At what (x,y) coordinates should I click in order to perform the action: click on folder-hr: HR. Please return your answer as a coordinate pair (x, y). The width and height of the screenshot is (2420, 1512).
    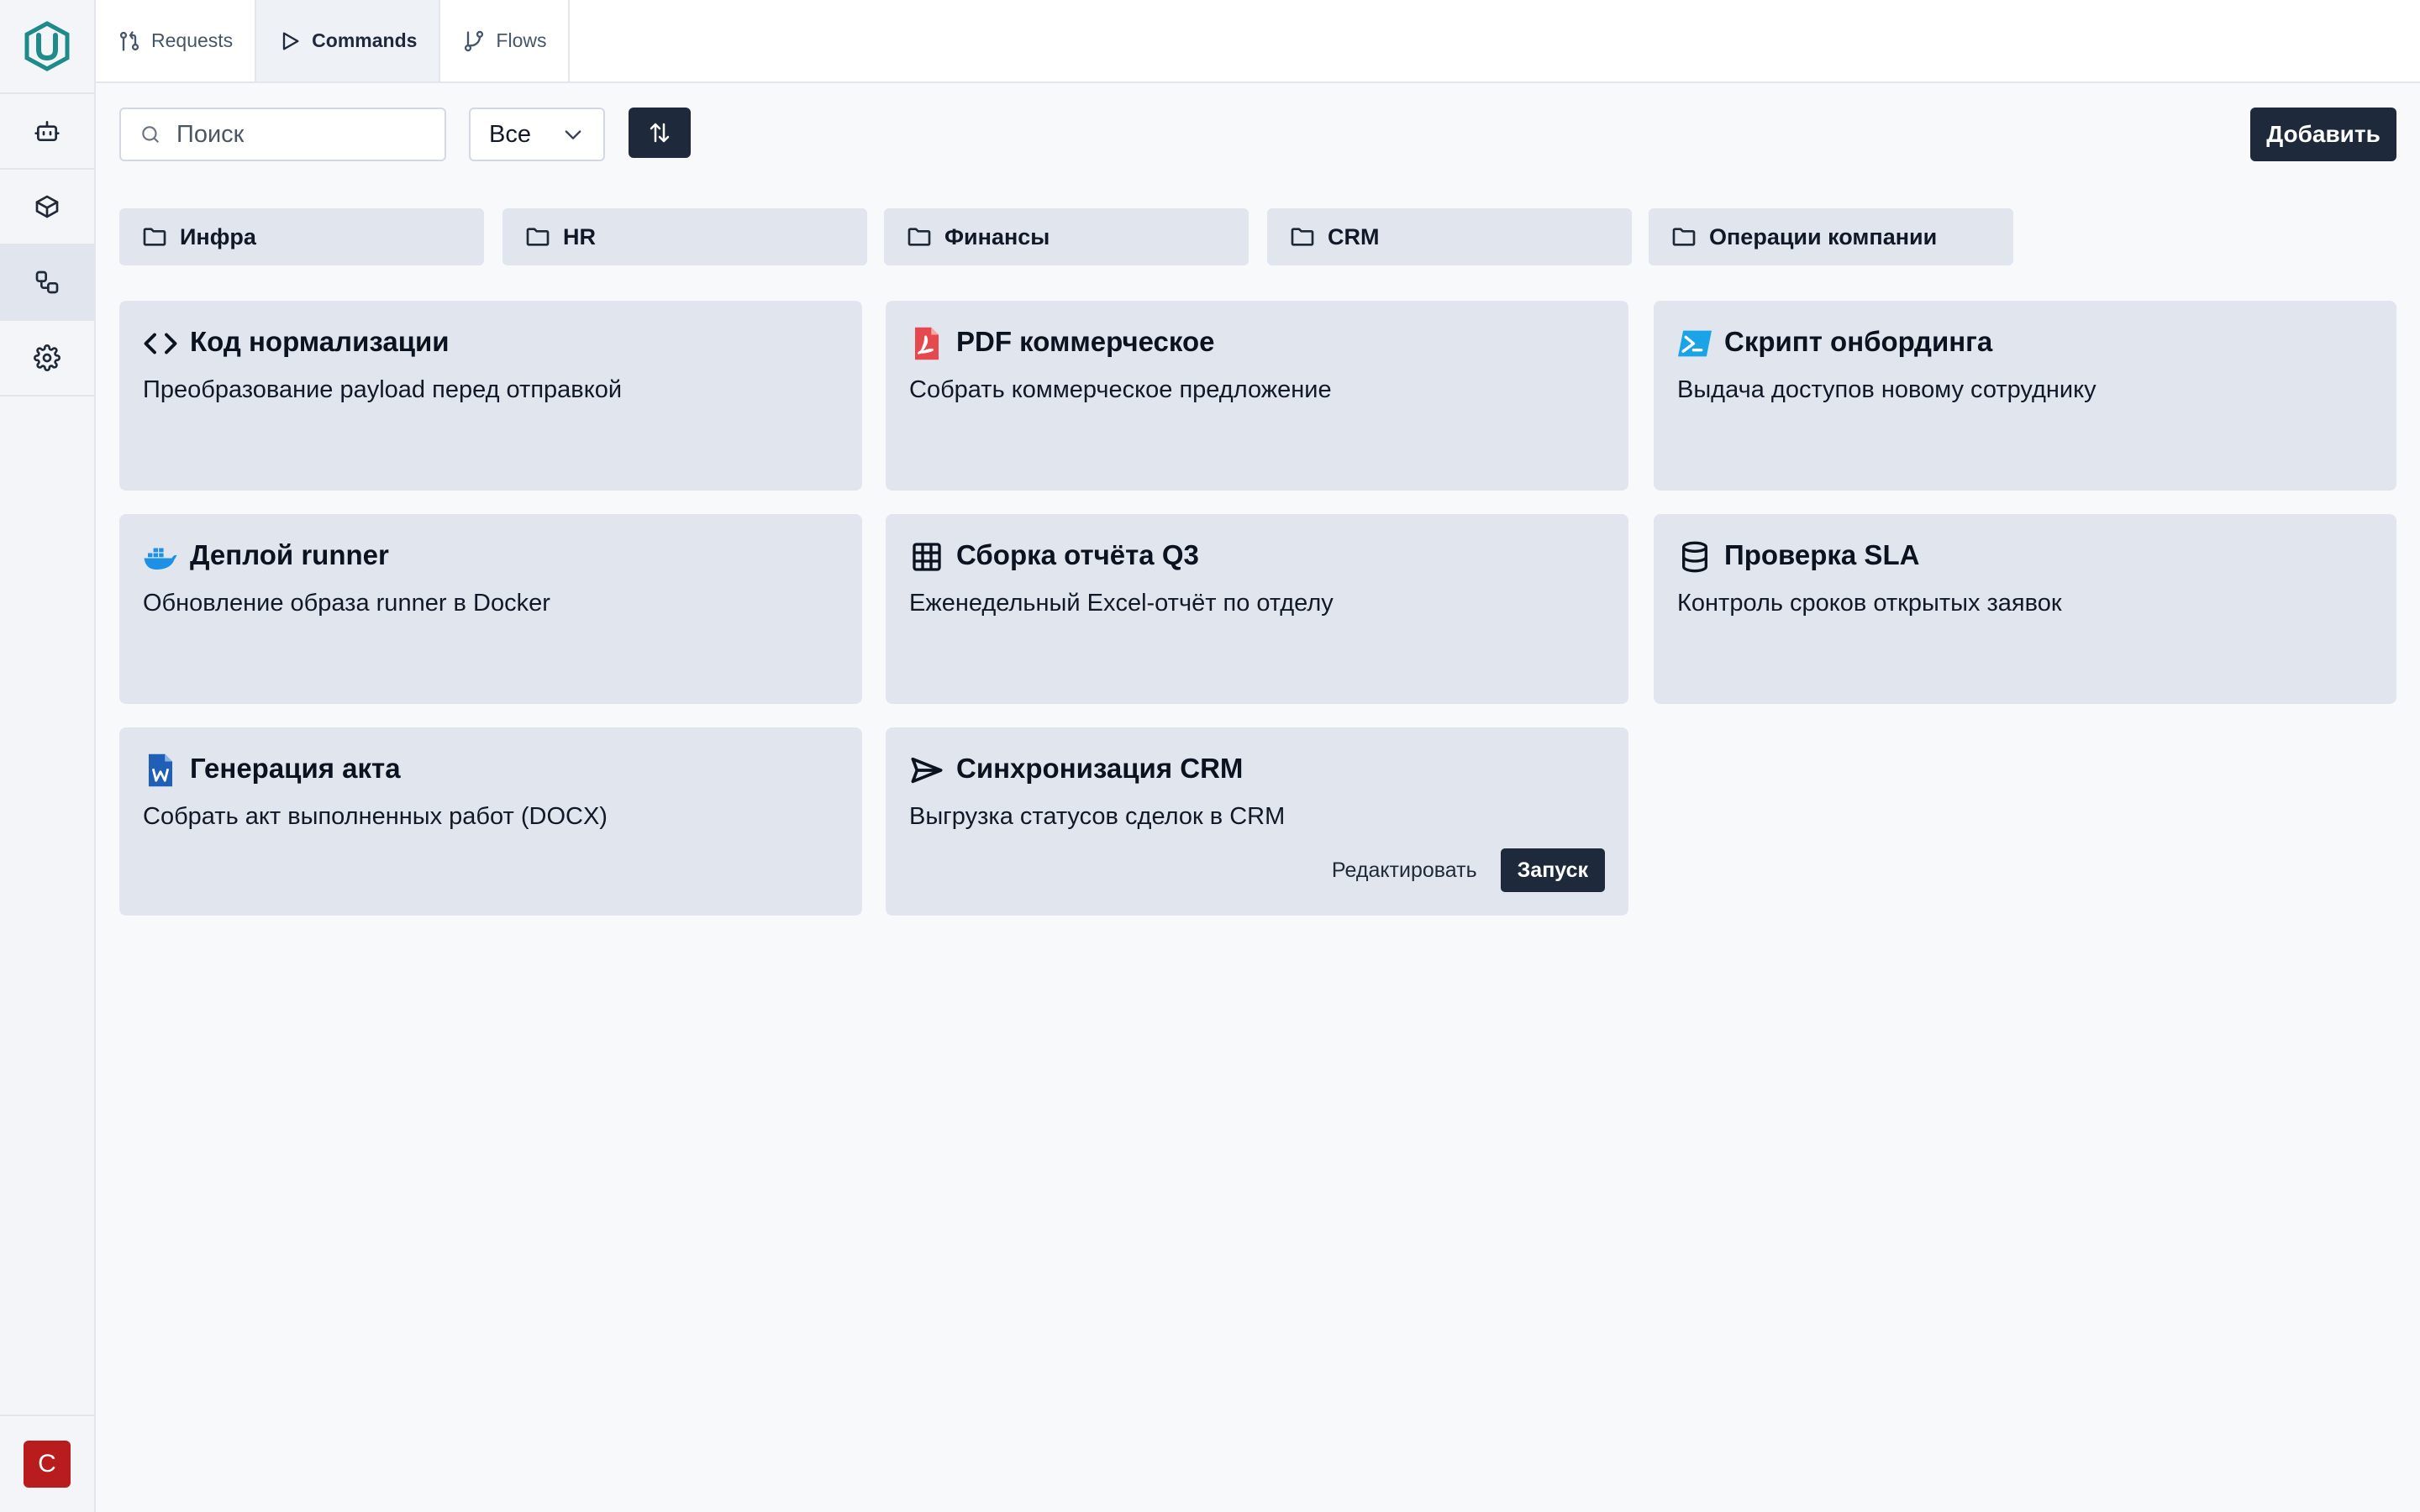
    Looking at the image, I should click on (684, 236).